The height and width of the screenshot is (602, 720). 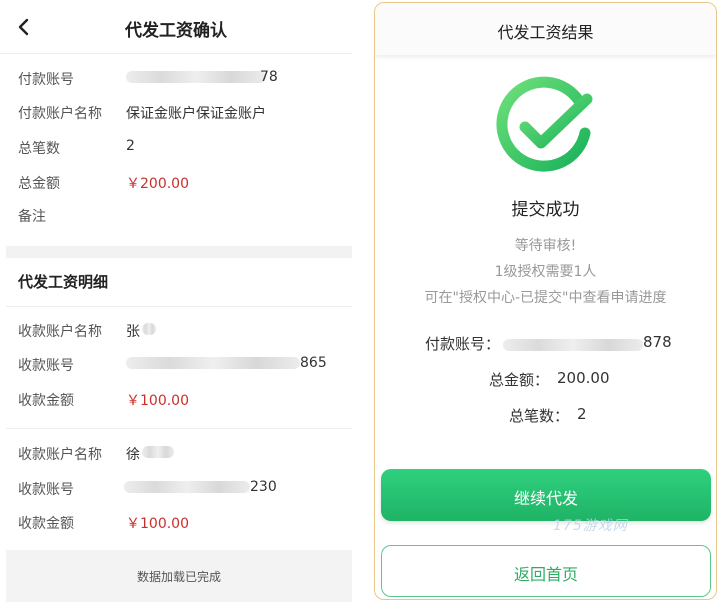 What do you see at coordinates (133, 332) in the screenshot?
I see `field-value: 张` at bounding box center [133, 332].